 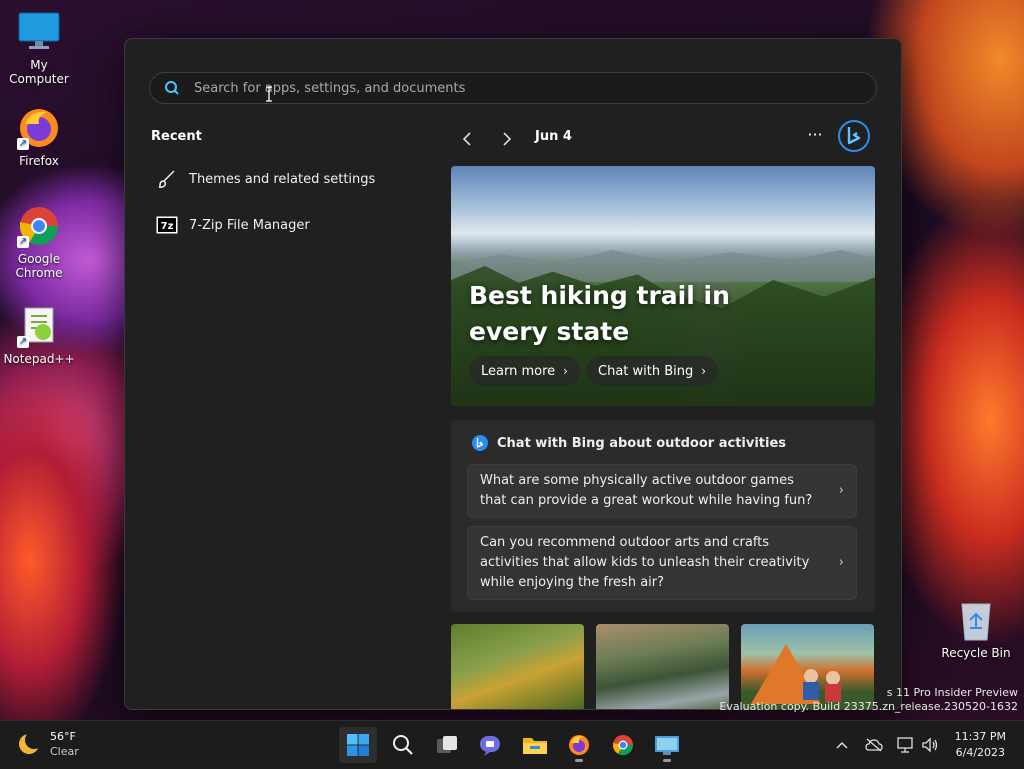 I want to click on firefox-icon: ↗, so click(x=39, y=128).